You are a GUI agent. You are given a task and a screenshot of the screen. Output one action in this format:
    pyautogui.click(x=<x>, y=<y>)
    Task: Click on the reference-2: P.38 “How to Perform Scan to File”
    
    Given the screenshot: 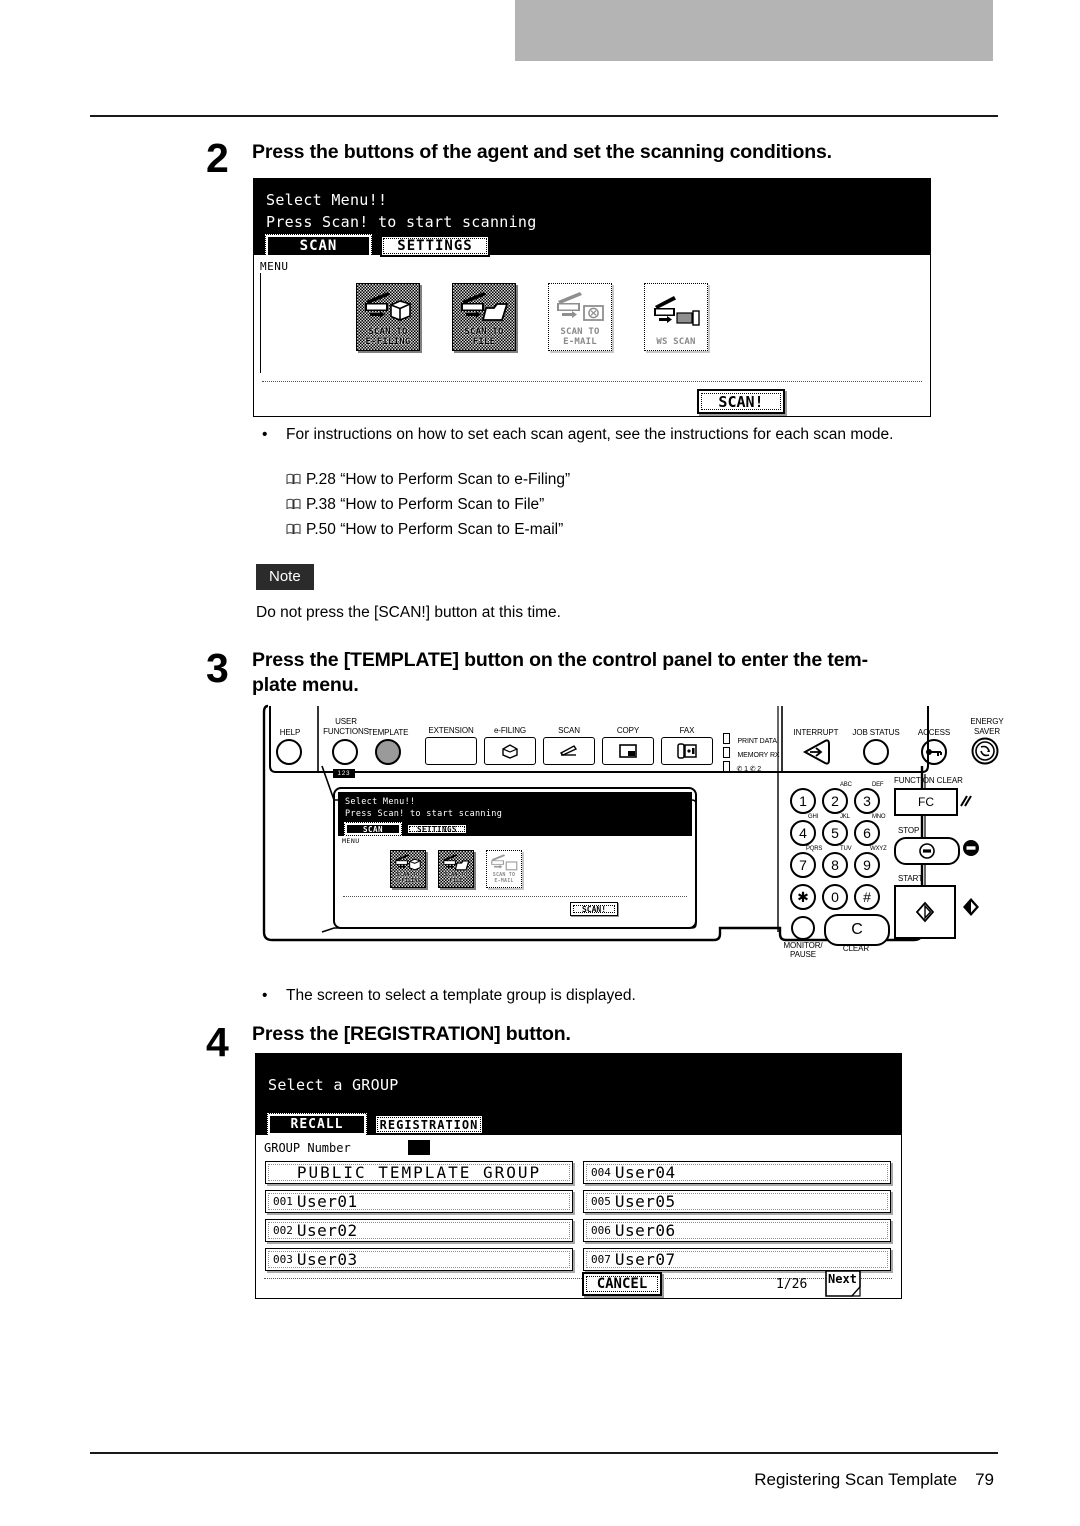 What is the action you would take?
    pyautogui.click(x=415, y=504)
    